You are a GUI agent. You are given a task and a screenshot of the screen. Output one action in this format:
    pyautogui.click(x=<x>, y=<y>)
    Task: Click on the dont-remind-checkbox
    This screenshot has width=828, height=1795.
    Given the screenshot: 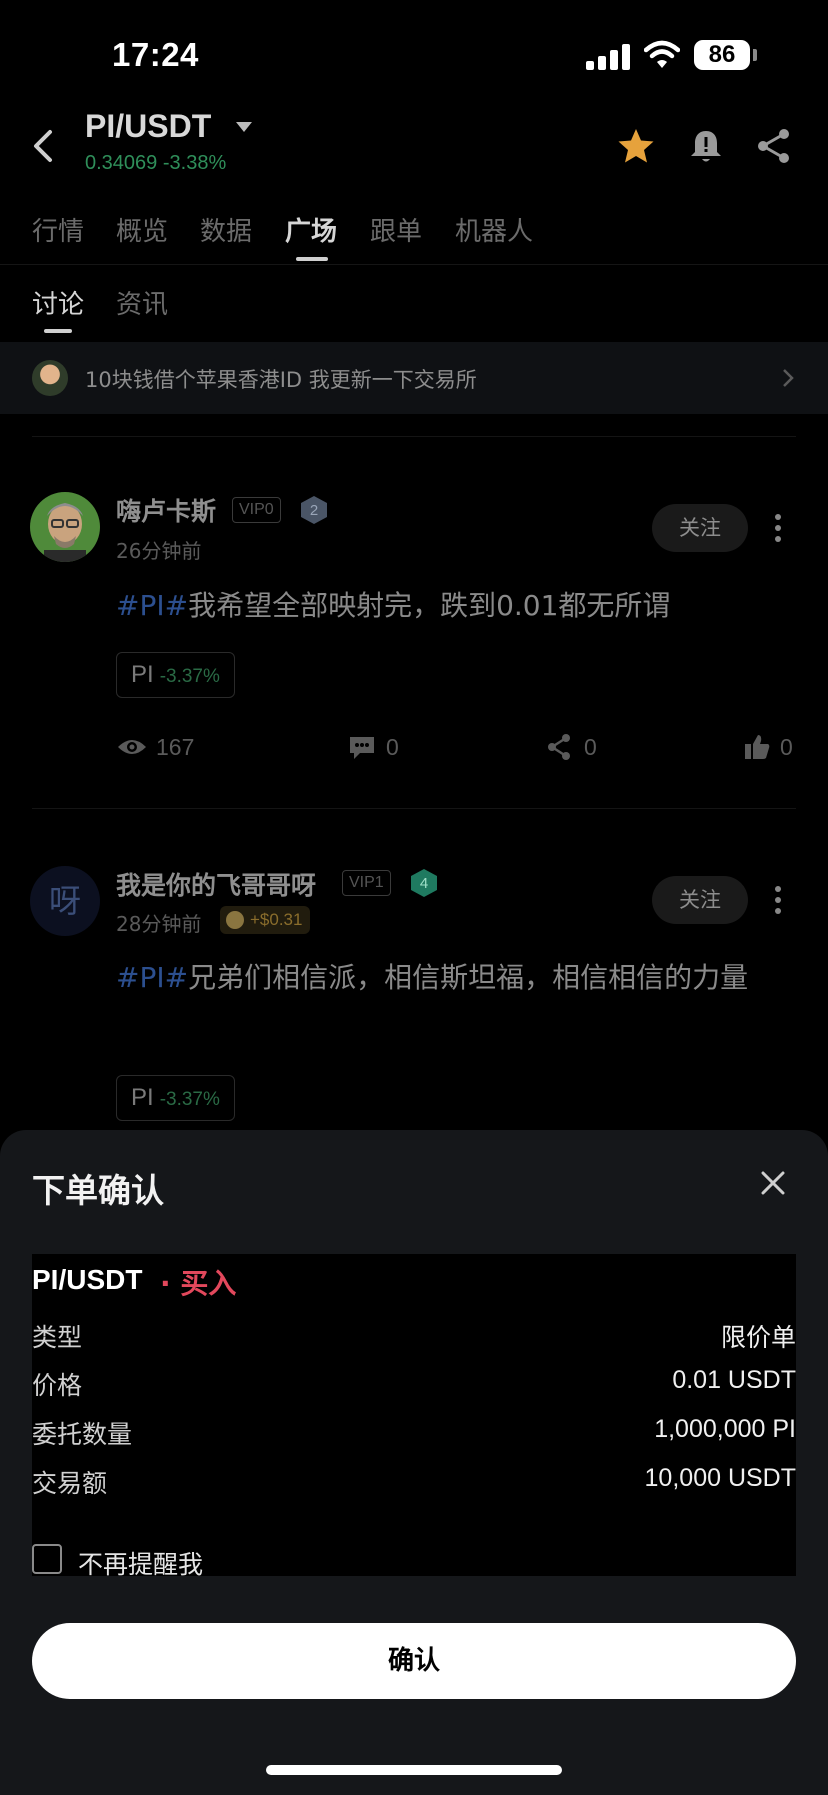 What is the action you would take?
    pyautogui.click(x=47, y=1559)
    